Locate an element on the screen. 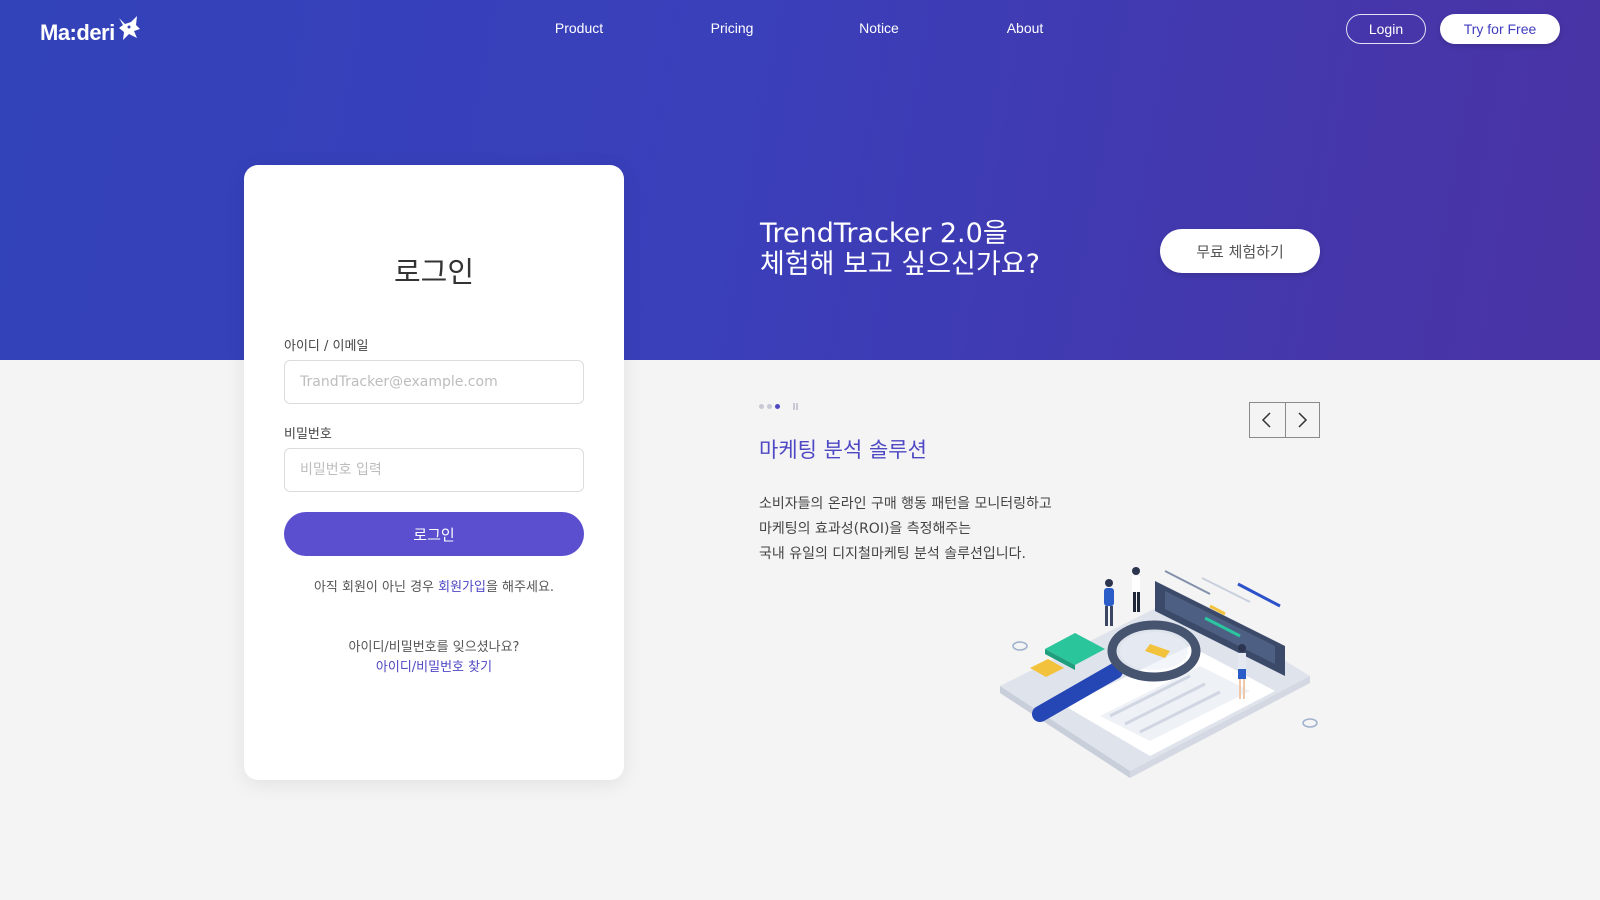 The height and width of the screenshot is (900, 1600). hero-title-line1: TrendTracker 2.0을 is located at coordinates (884, 233).